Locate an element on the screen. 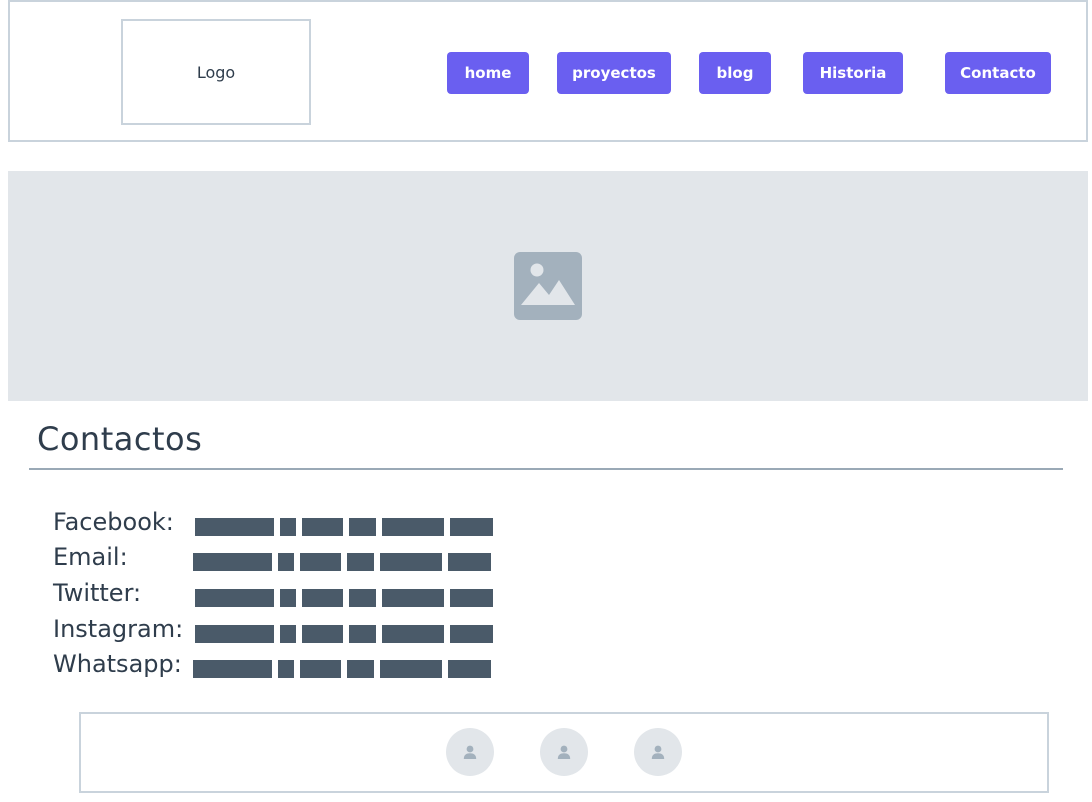 Image resolution: width=1092 pixels, height=802 pixels. nav-proyectos-button: proyectos is located at coordinates (614, 73).